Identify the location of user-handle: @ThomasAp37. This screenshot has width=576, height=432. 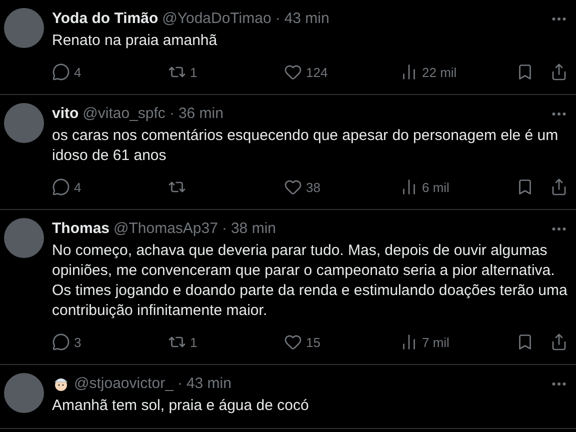
(166, 229).